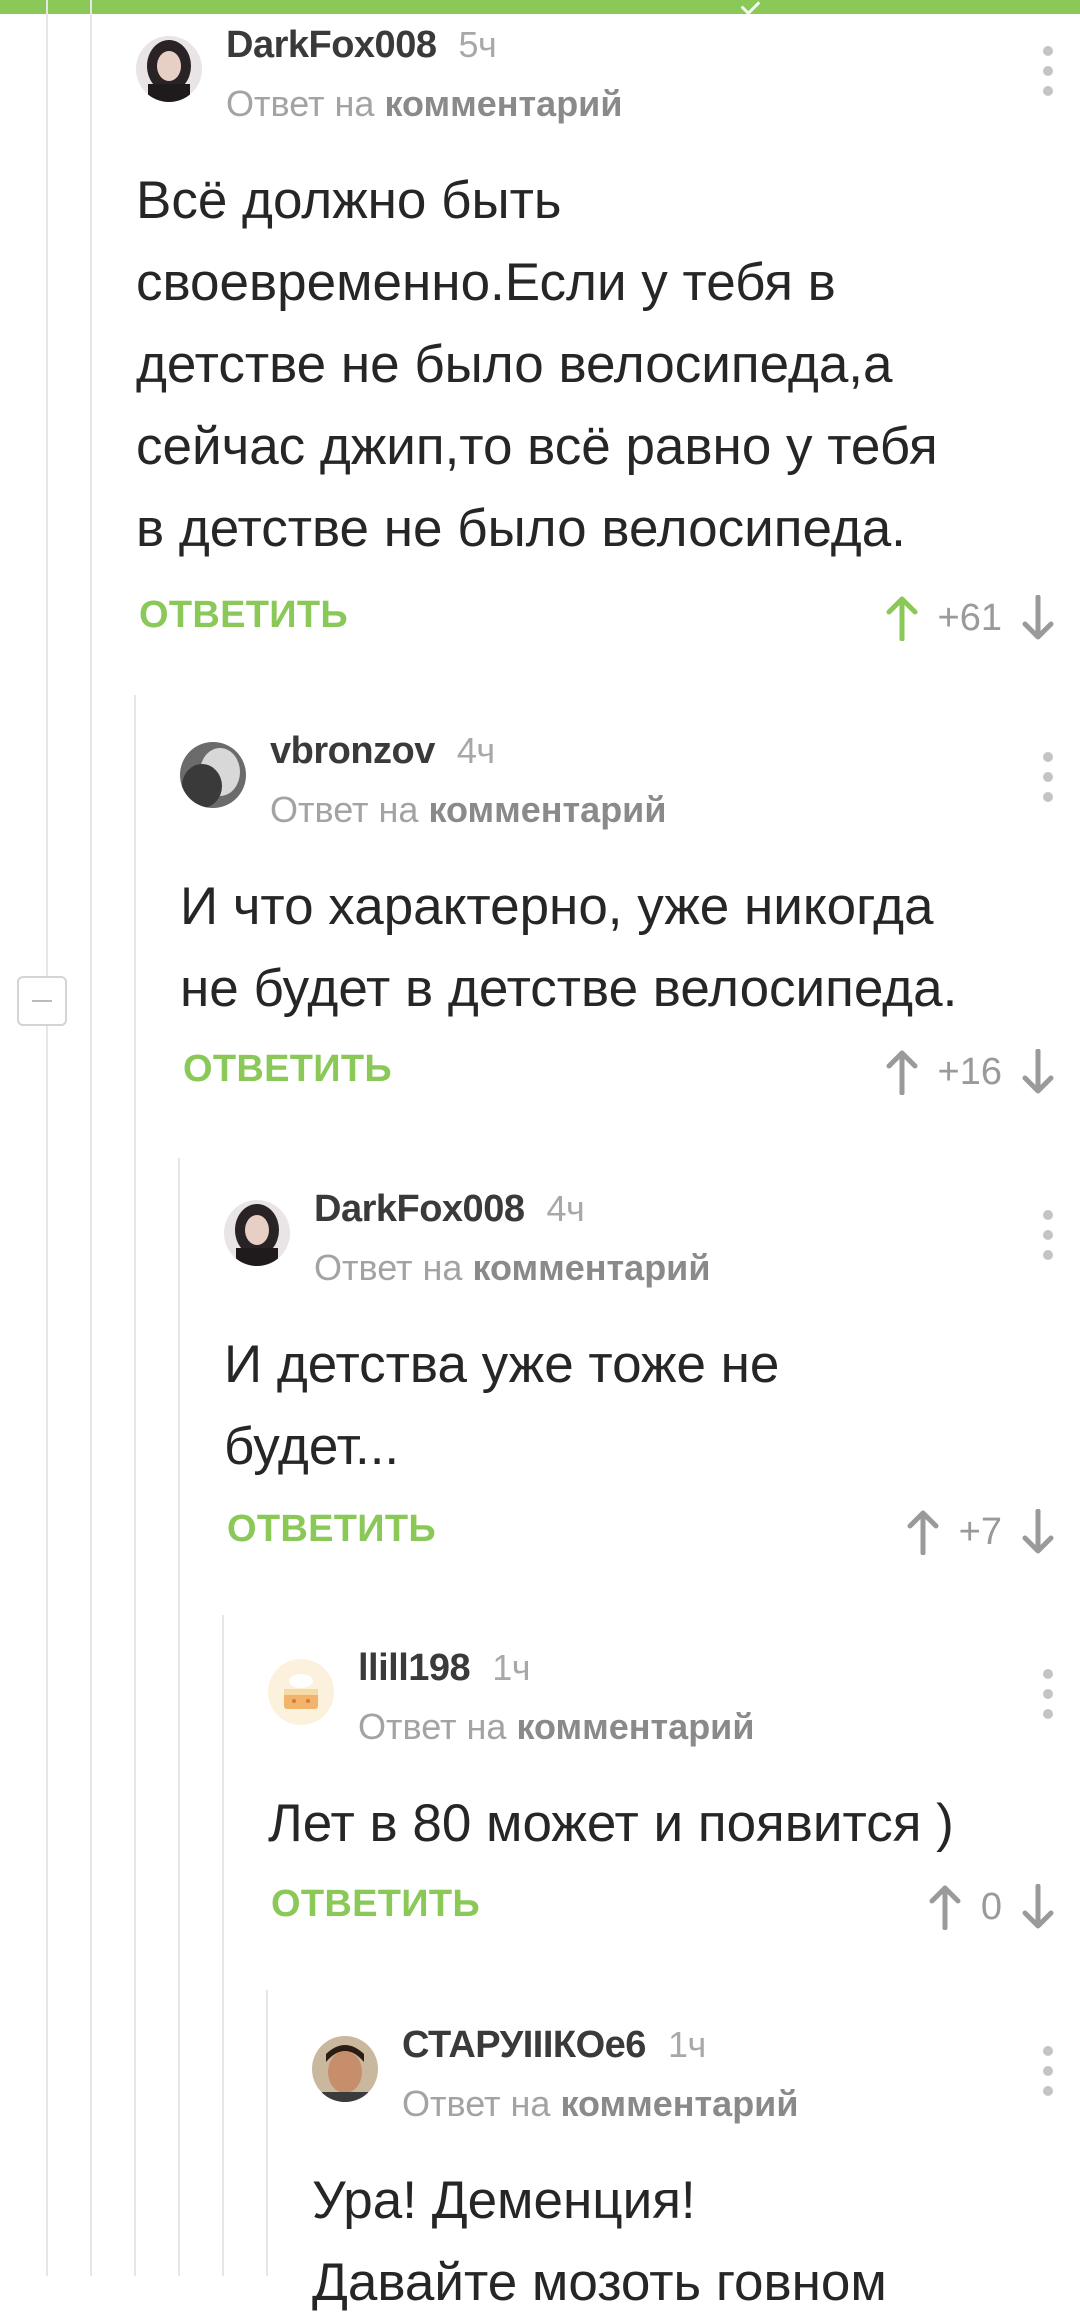 This screenshot has width=1080, height=2324. Describe the element at coordinates (382, 751) in the screenshot. I see `comment-author: vbronzov 4ч` at that location.